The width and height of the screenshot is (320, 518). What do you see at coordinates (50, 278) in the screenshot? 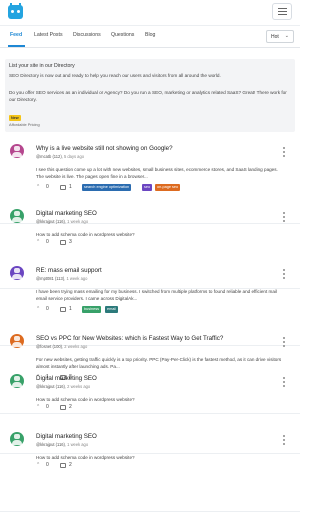
I see `author-link: @mpt081 (113)` at bounding box center [50, 278].